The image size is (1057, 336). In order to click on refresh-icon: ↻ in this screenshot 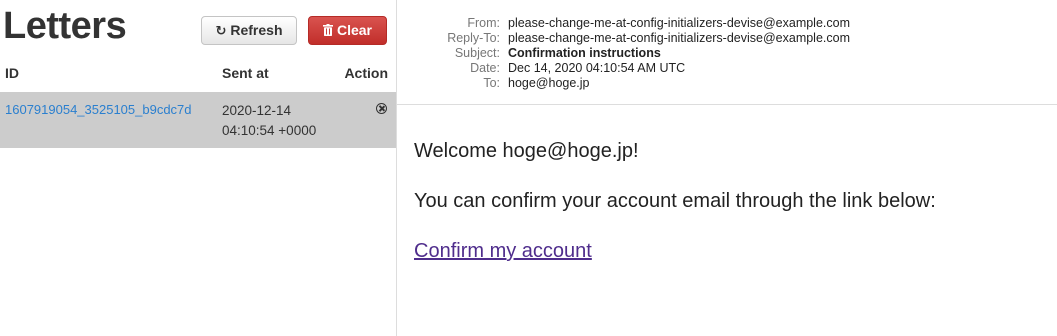, I will do `click(221, 30)`.